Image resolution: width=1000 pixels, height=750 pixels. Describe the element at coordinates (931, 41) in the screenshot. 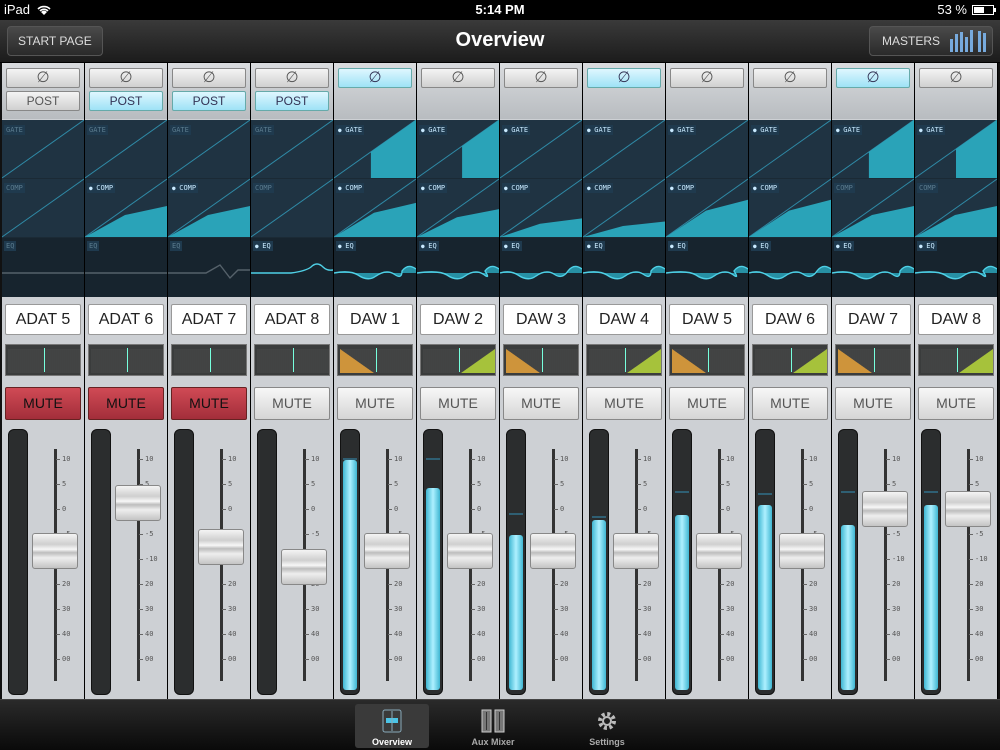

I see `masters-button: MASTERS` at that location.